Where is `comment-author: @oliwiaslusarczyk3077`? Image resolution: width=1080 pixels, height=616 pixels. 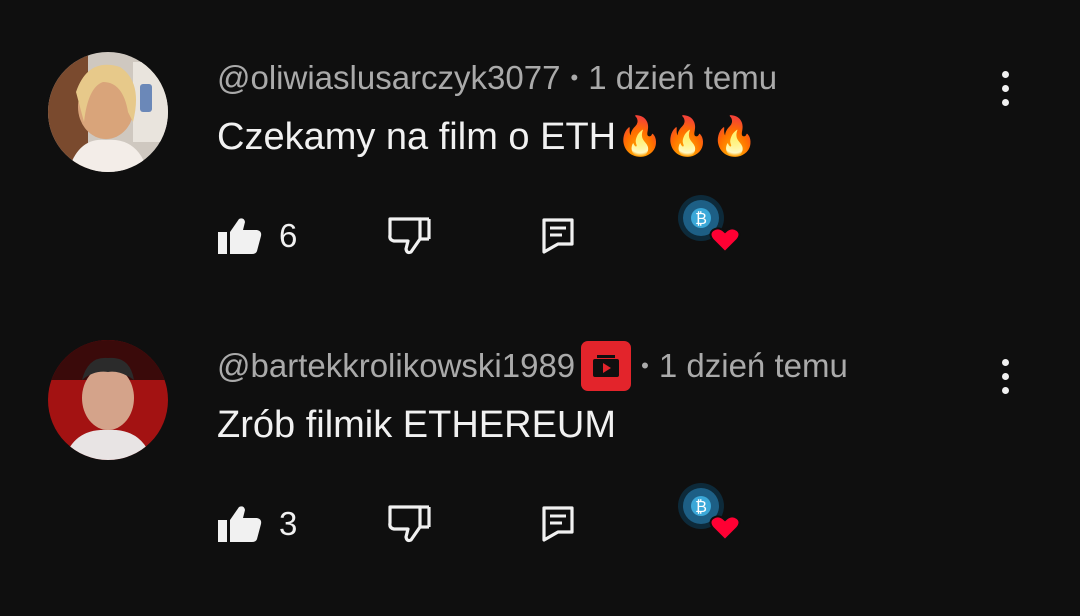
comment-author: @oliwiaslusarczyk3077 is located at coordinates (388, 78).